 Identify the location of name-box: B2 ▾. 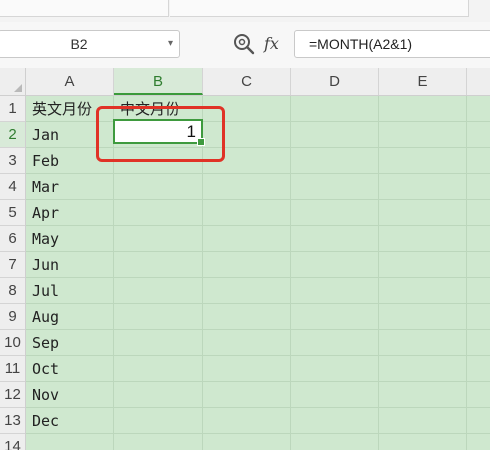
(90, 44).